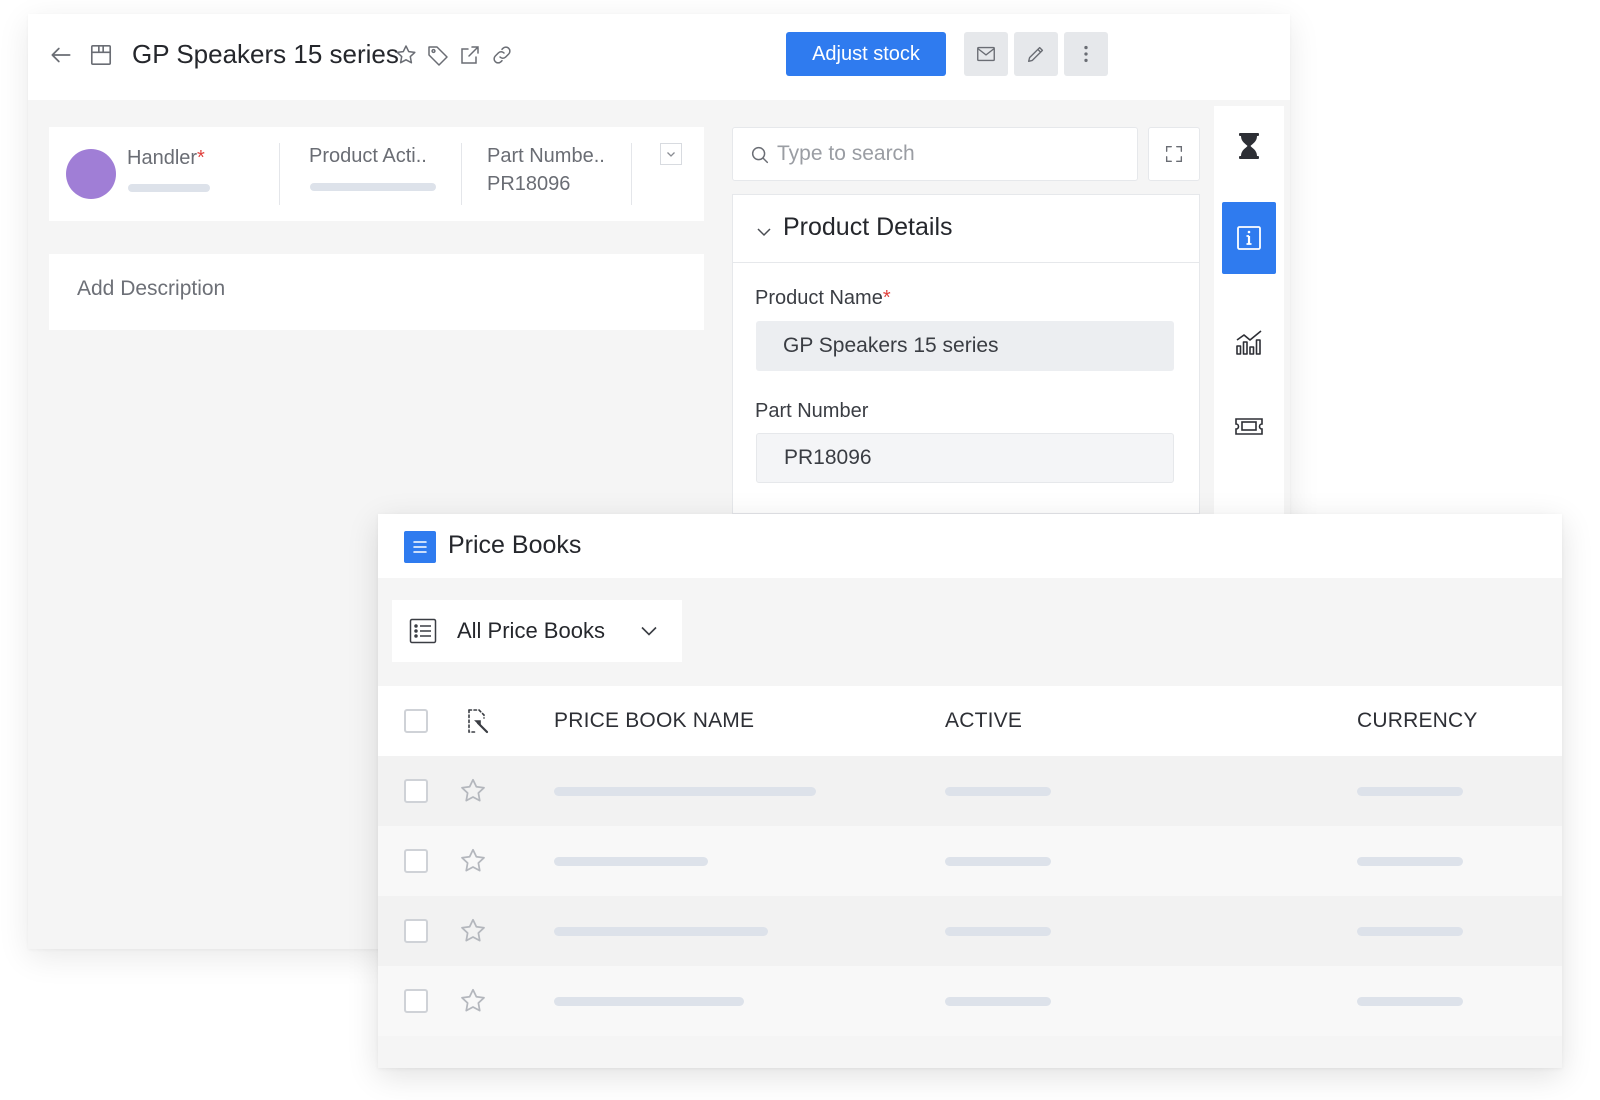  I want to click on avatar, so click(91, 174).